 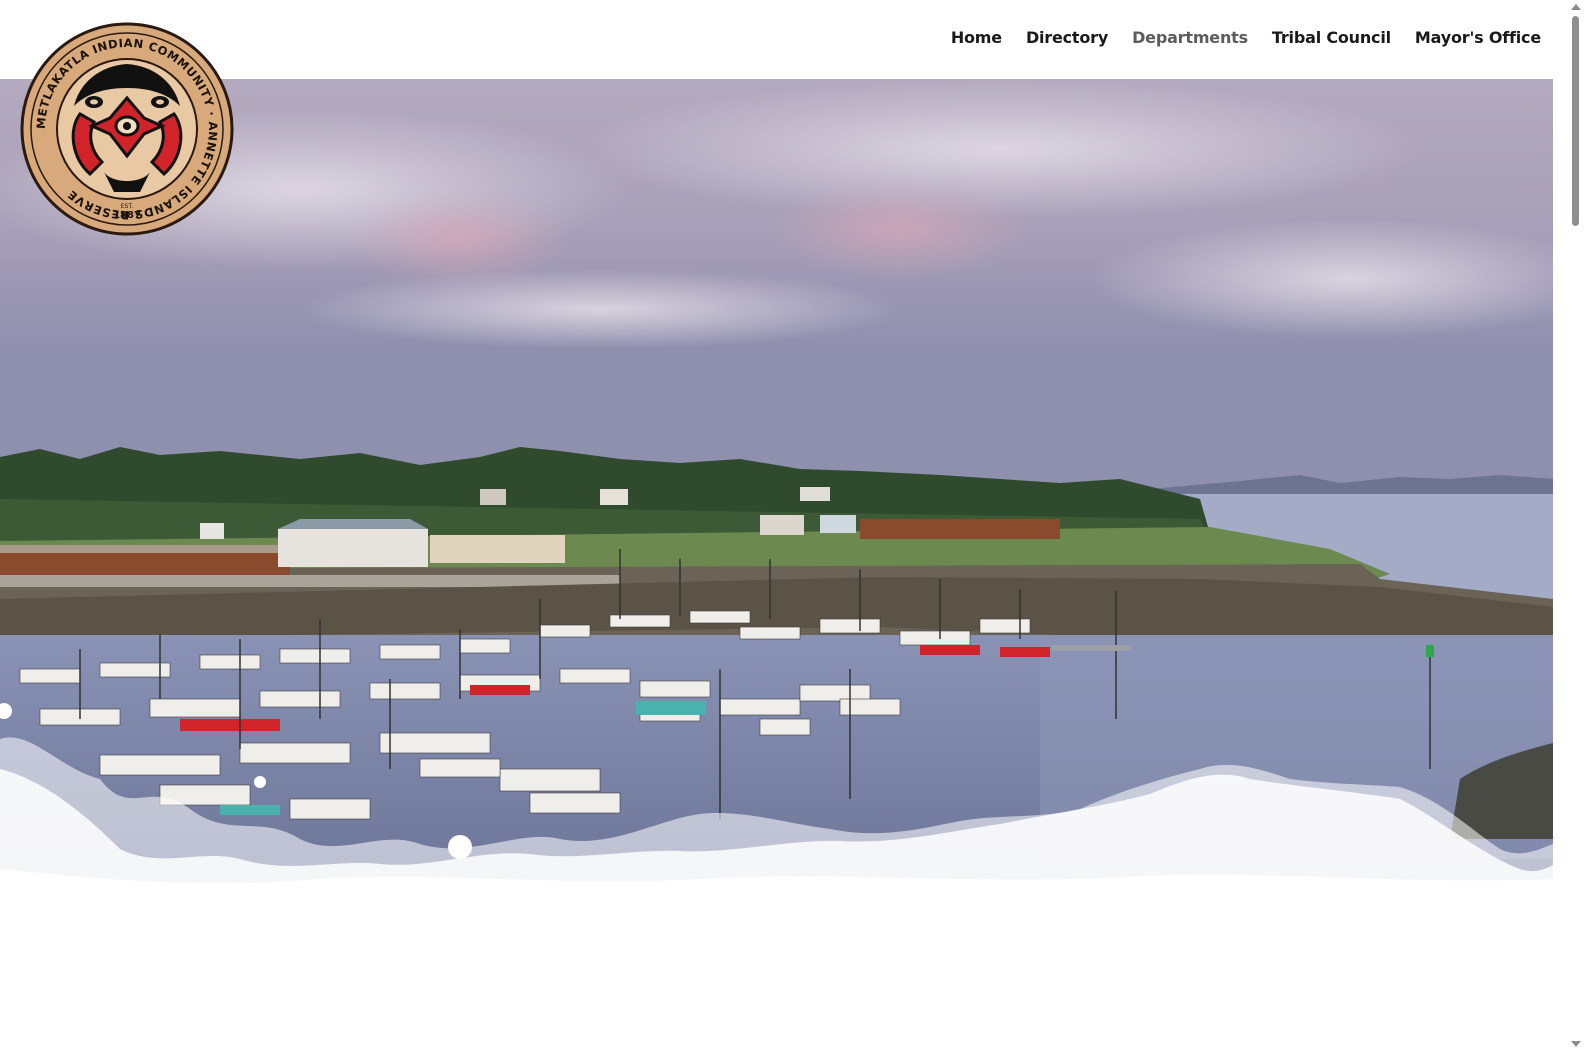 What do you see at coordinates (1067, 37) in the screenshot?
I see `nav-directory: Directory` at bounding box center [1067, 37].